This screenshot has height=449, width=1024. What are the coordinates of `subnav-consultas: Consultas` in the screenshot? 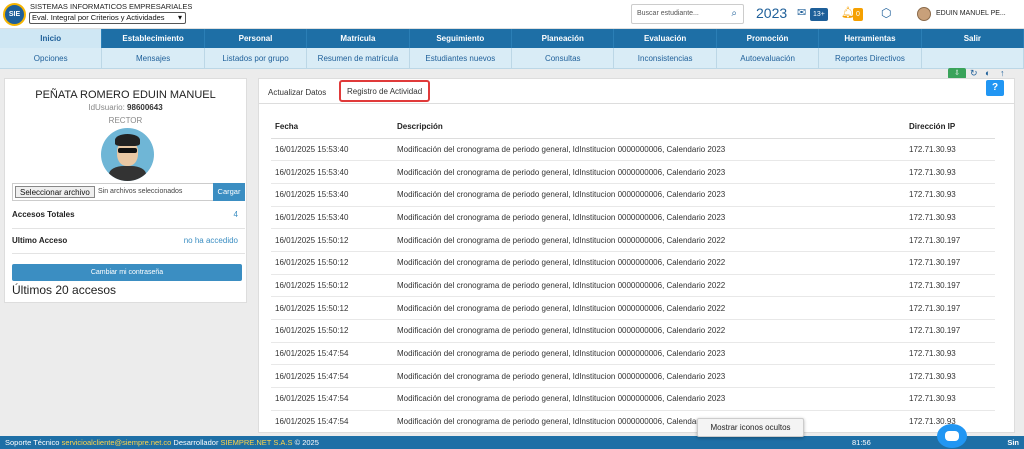 It's located at (563, 58).